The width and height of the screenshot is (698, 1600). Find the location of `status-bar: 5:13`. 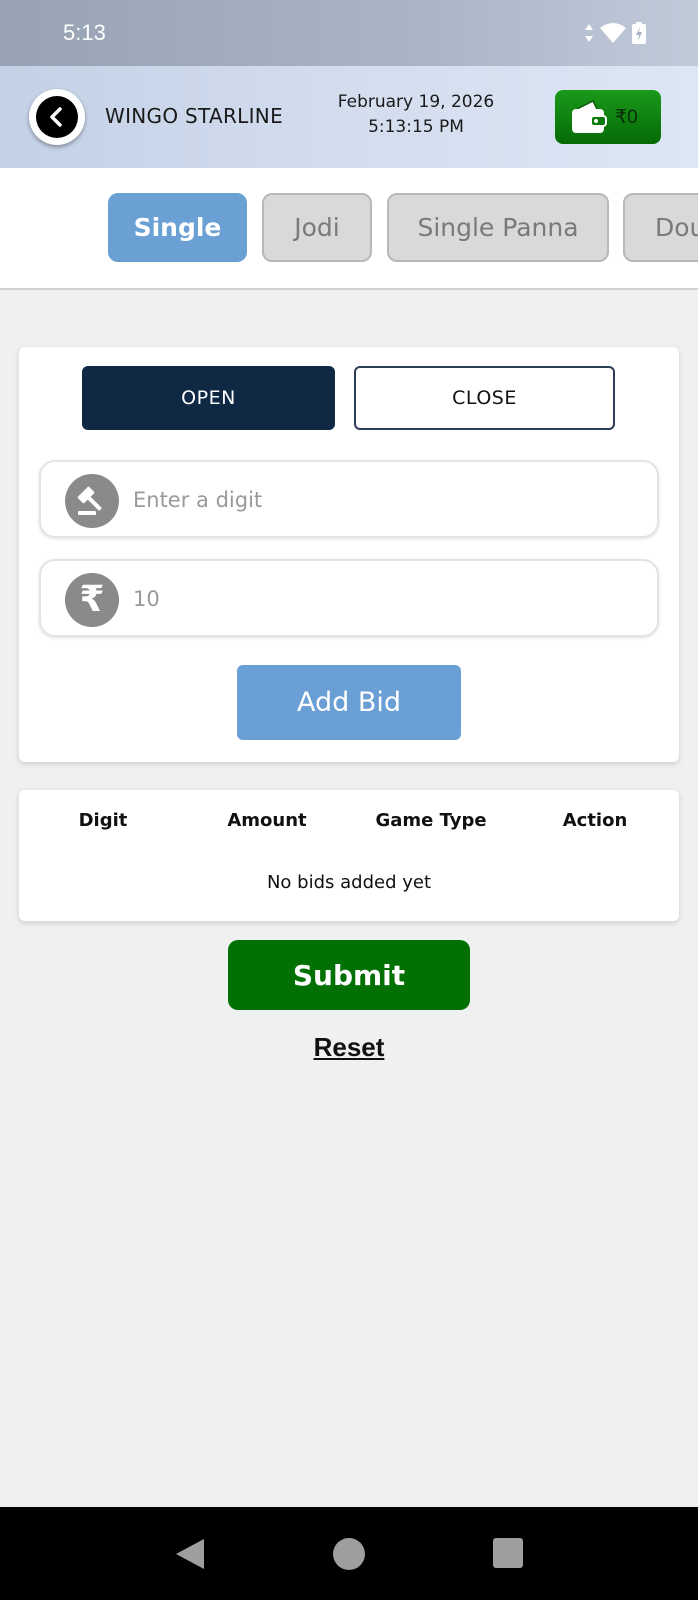

status-bar: 5:13 is located at coordinates (349, 33).